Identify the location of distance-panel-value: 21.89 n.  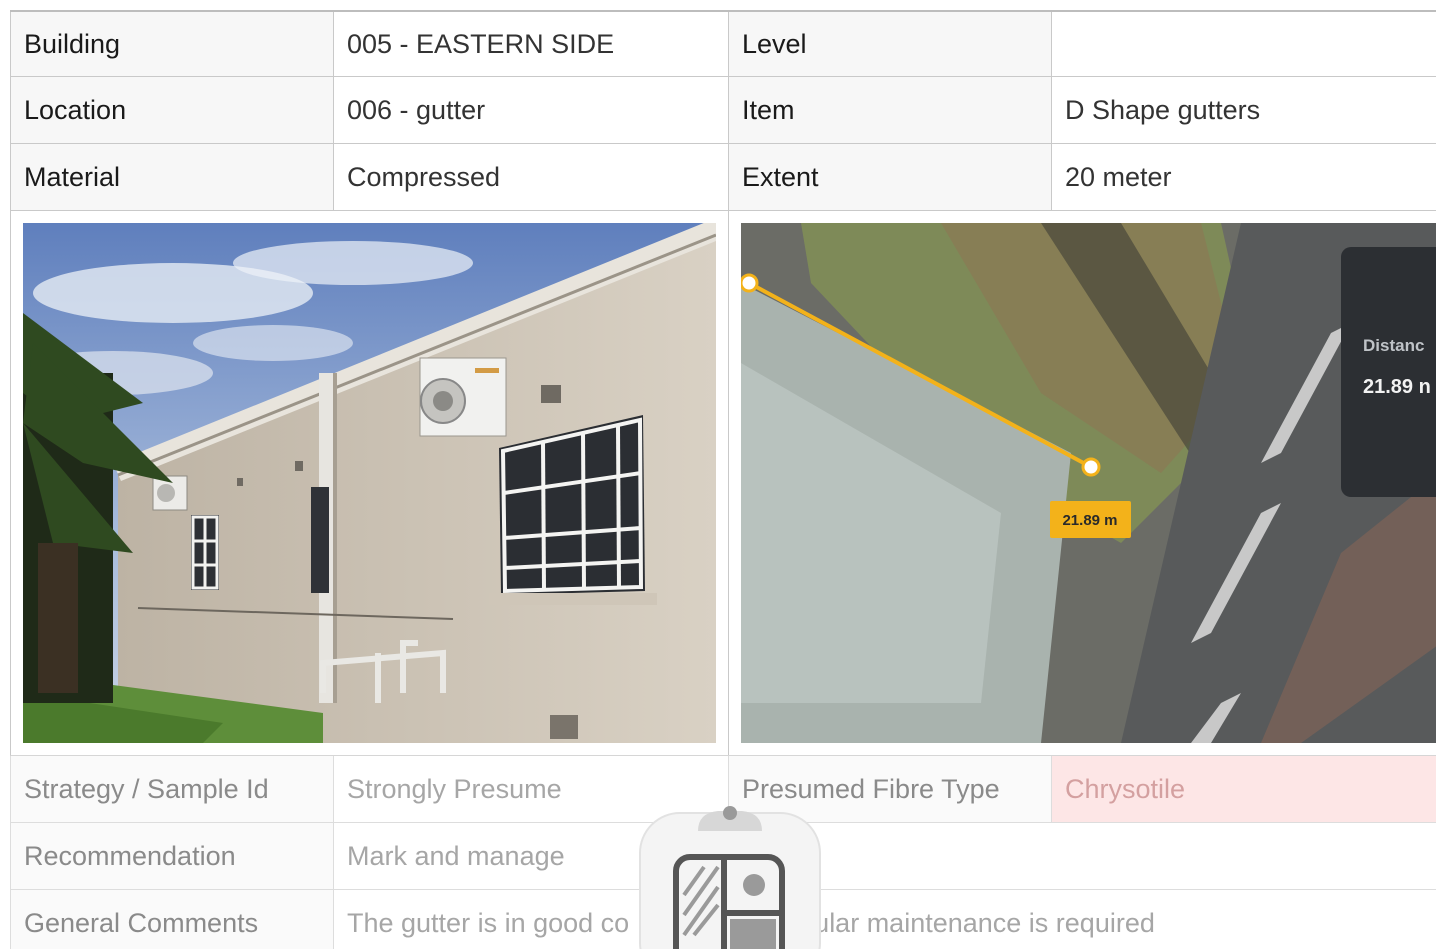
(1397, 387).